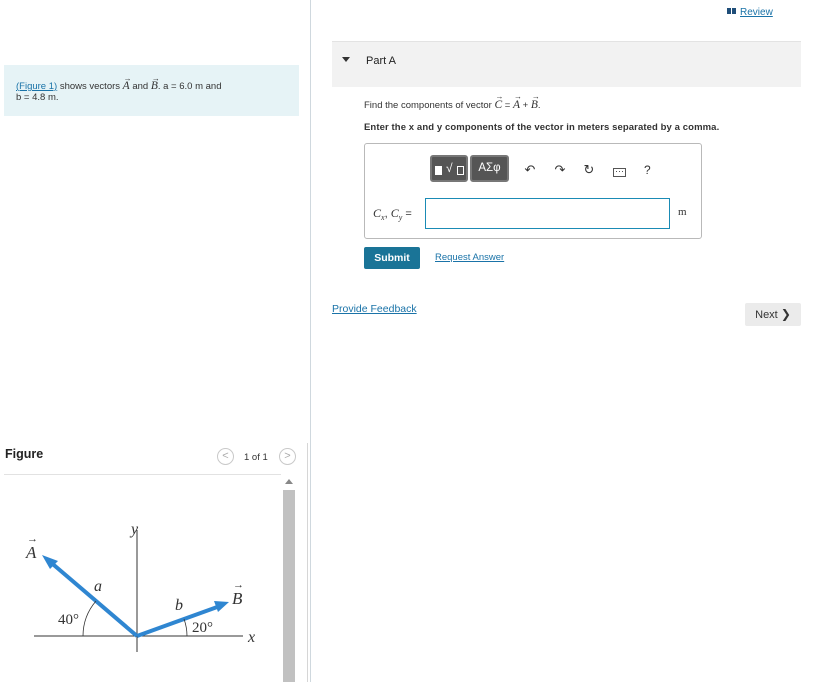 This screenshot has height=682, width=821. I want to click on angle-arc-b, so click(185, 627).